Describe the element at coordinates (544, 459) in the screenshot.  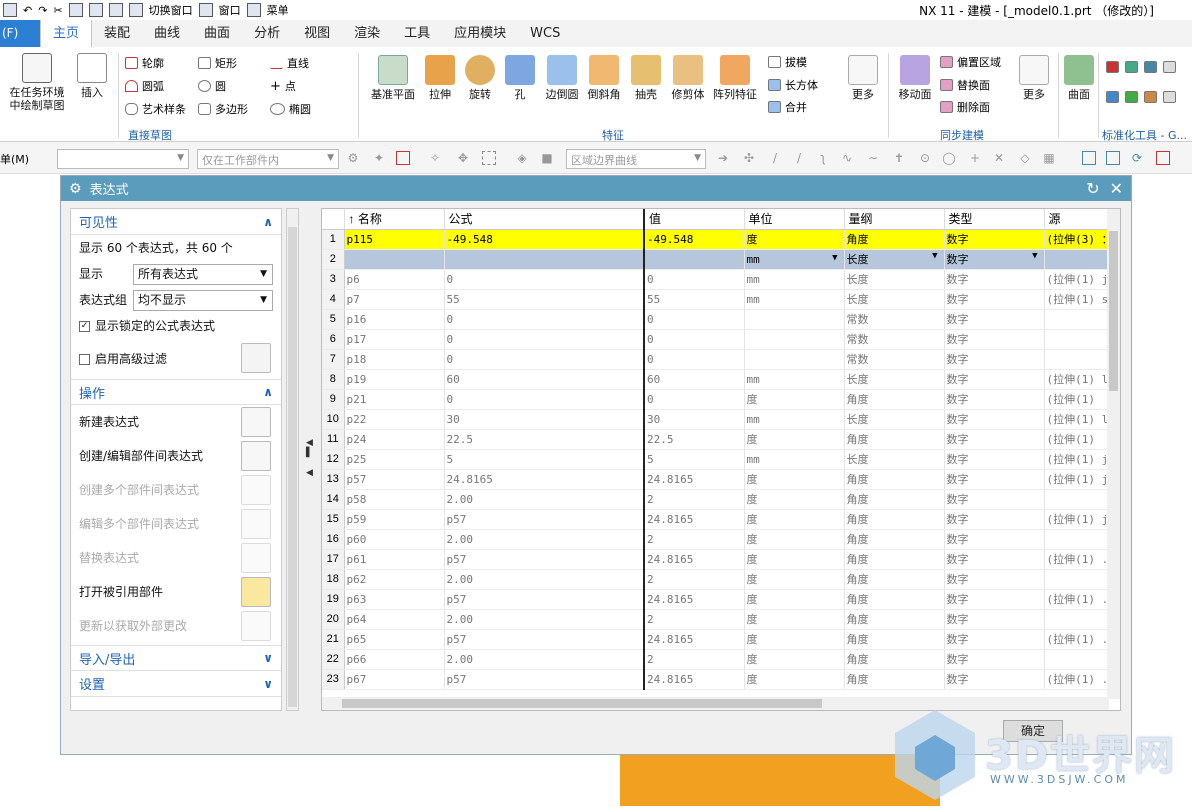
I see `formula-cell: 5` at that location.